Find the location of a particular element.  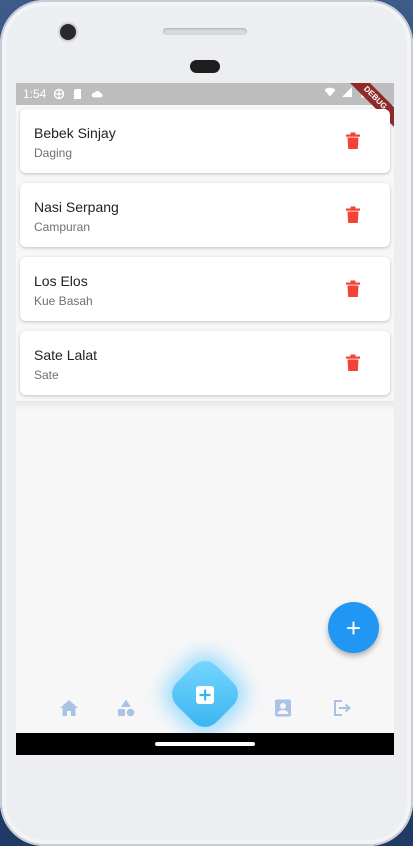

home-gesture-pill is located at coordinates (205, 744).